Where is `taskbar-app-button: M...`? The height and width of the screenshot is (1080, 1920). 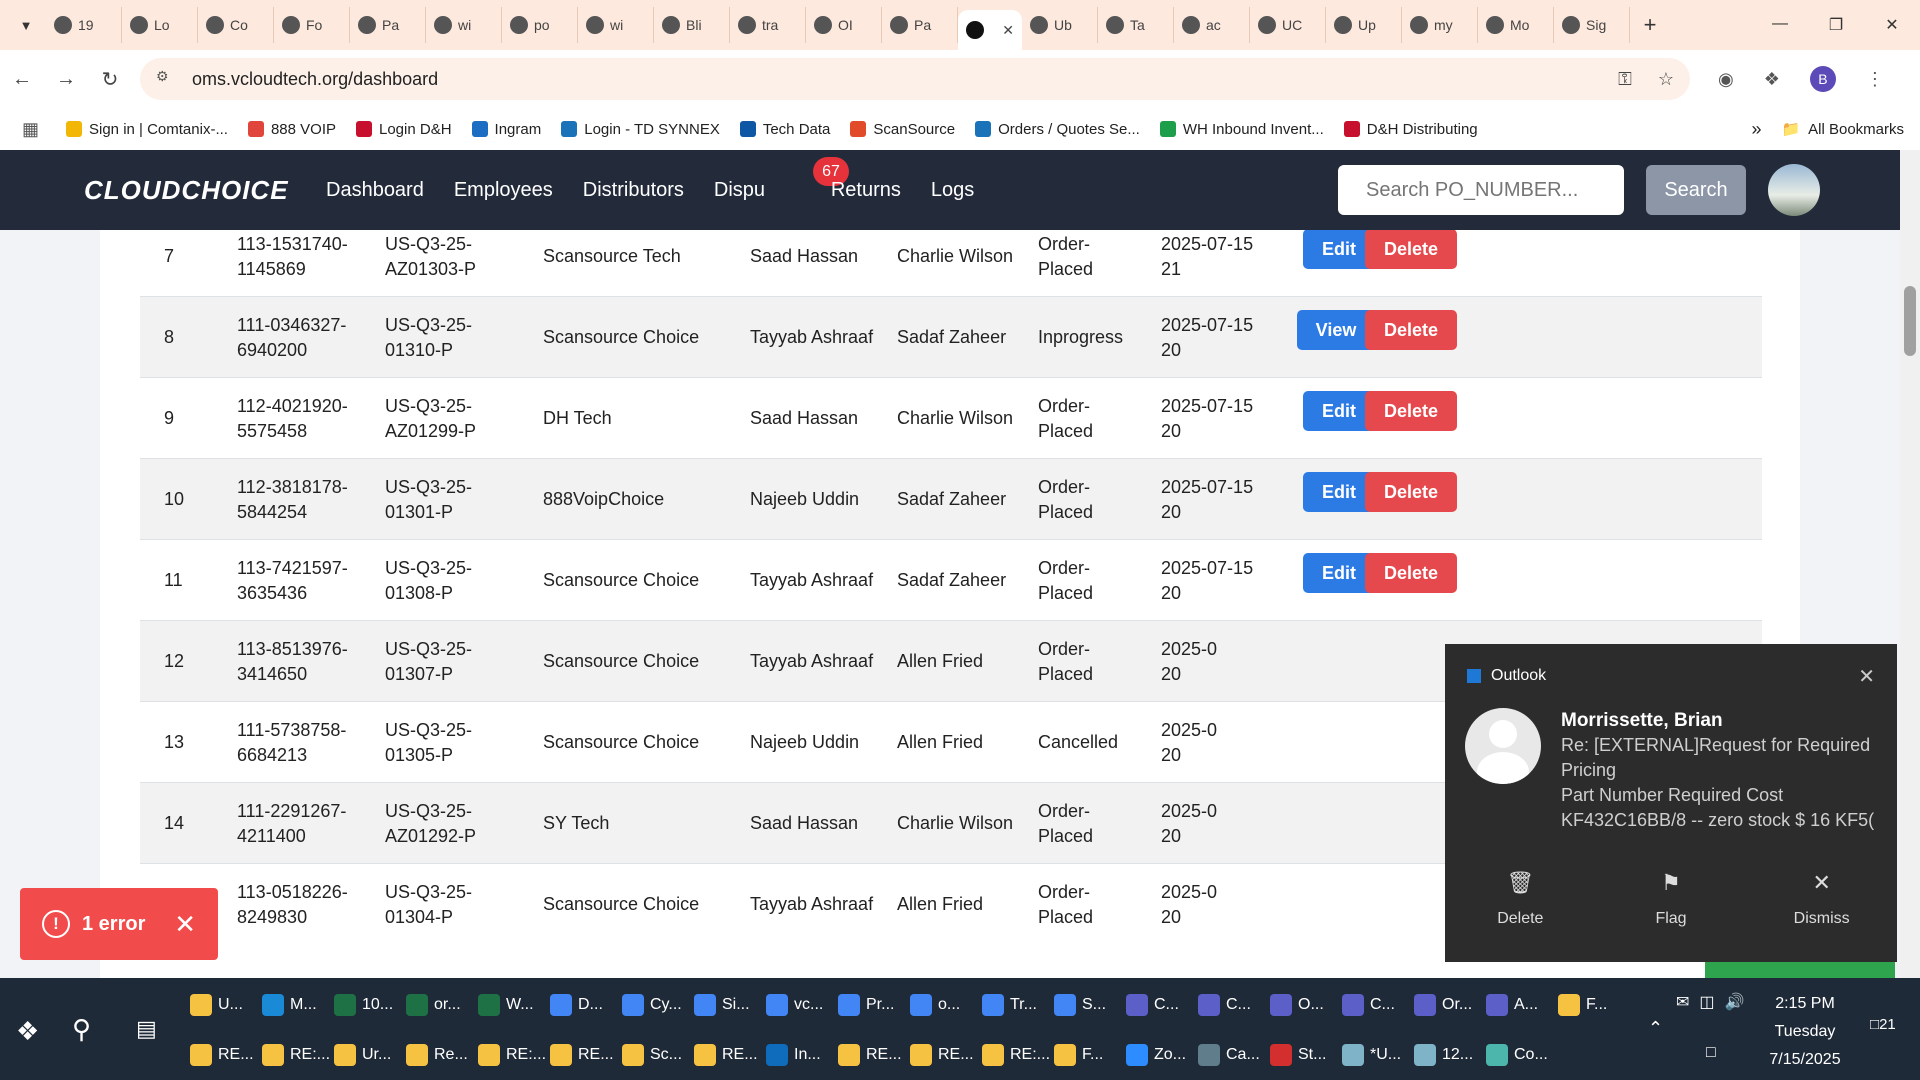
taskbar-app-button: M... is located at coordinates (295, 1005).